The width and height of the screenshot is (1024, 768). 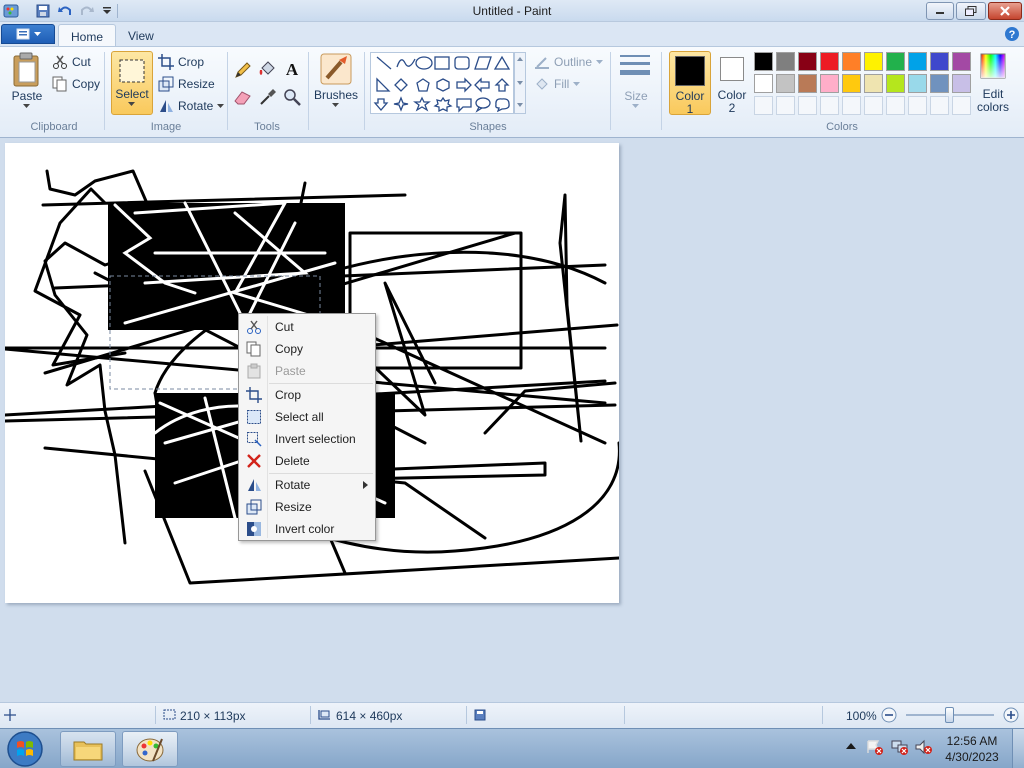 What do you see at coordinates (186, 84) in the screenshot?
I see `resize-button: Resize` at bounding box center [186, 84].